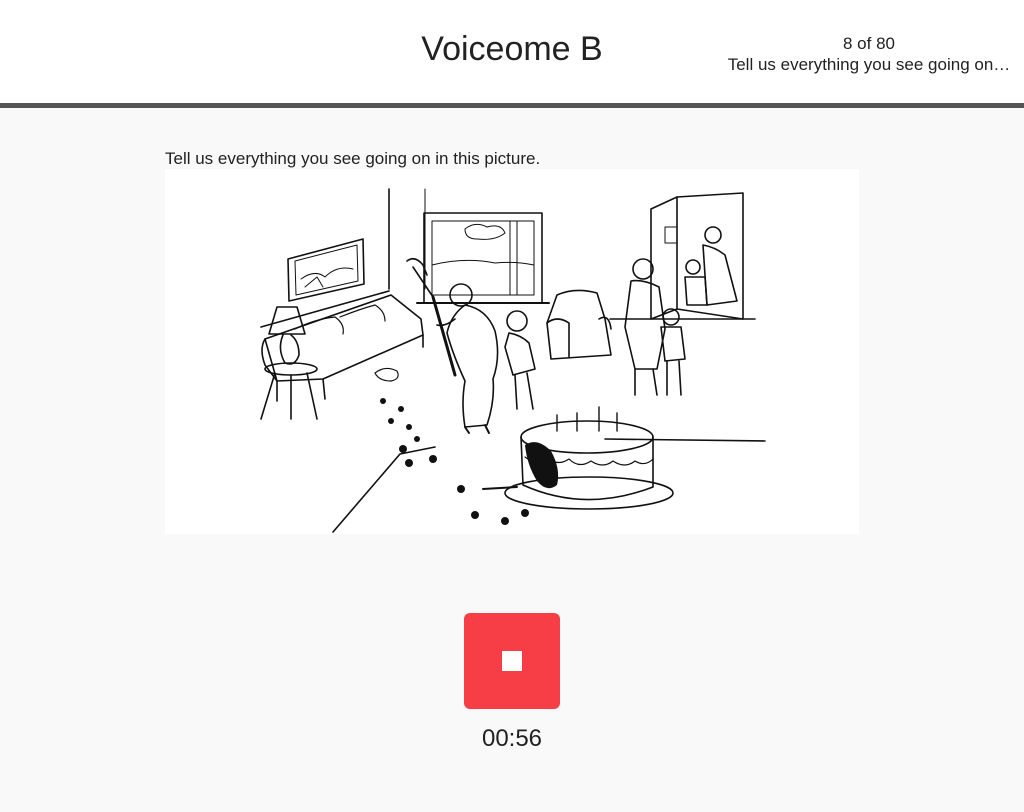 The width and height of the screenshot is (1024, 812). I want to click on progress-counter: 8 of 80, so click(869, 43).